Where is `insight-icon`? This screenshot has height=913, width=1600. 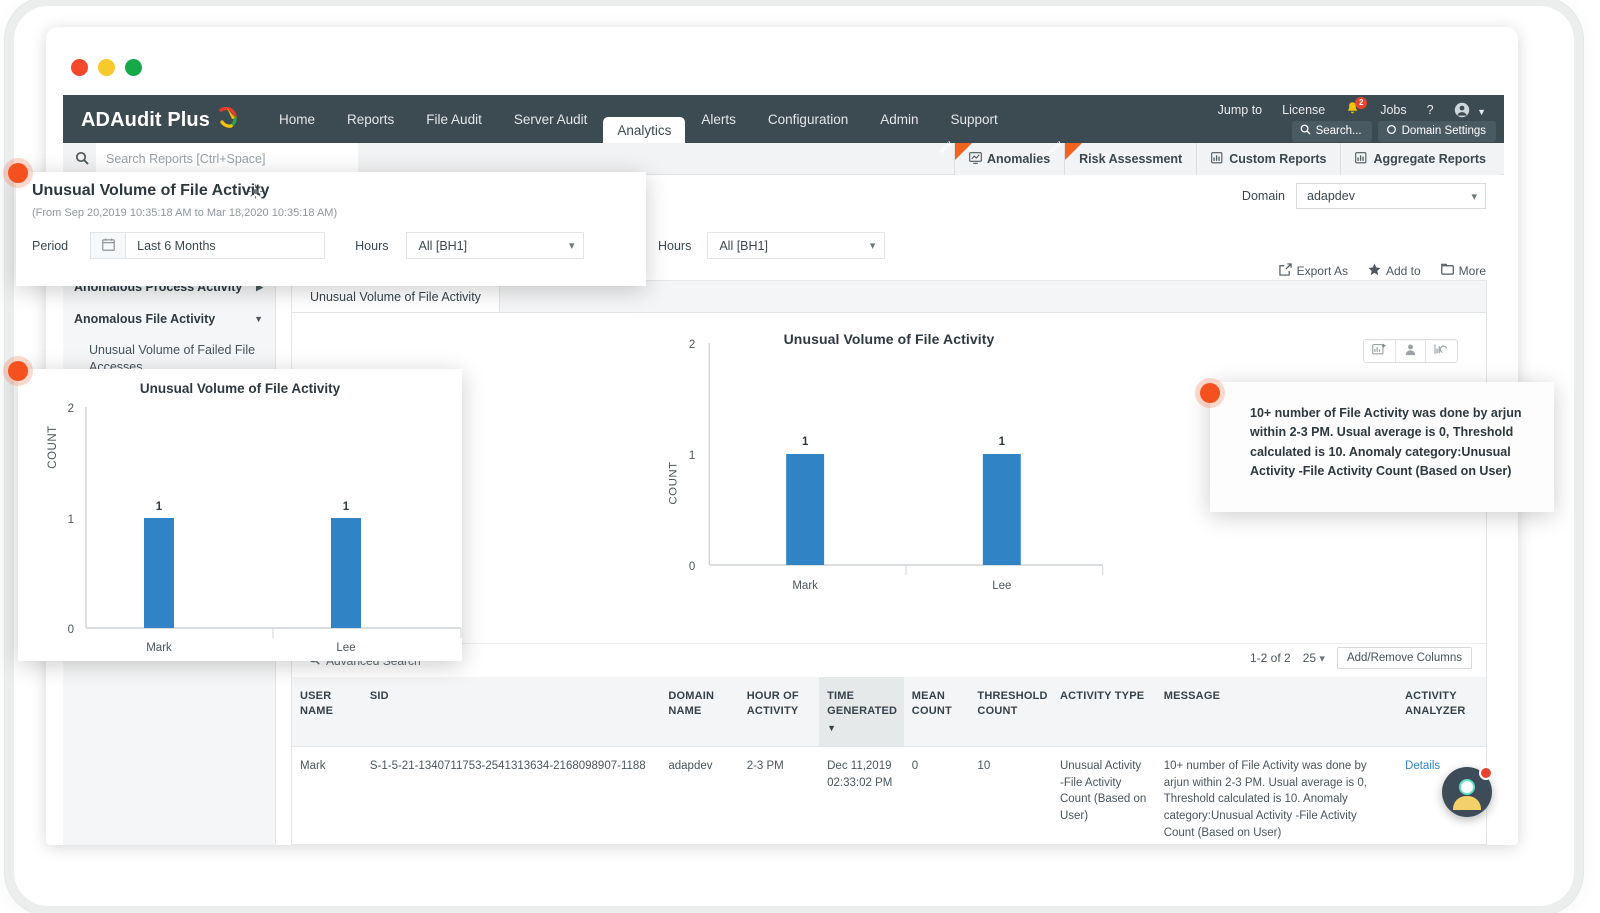
insight-icon is located at coordinates (255, 193).